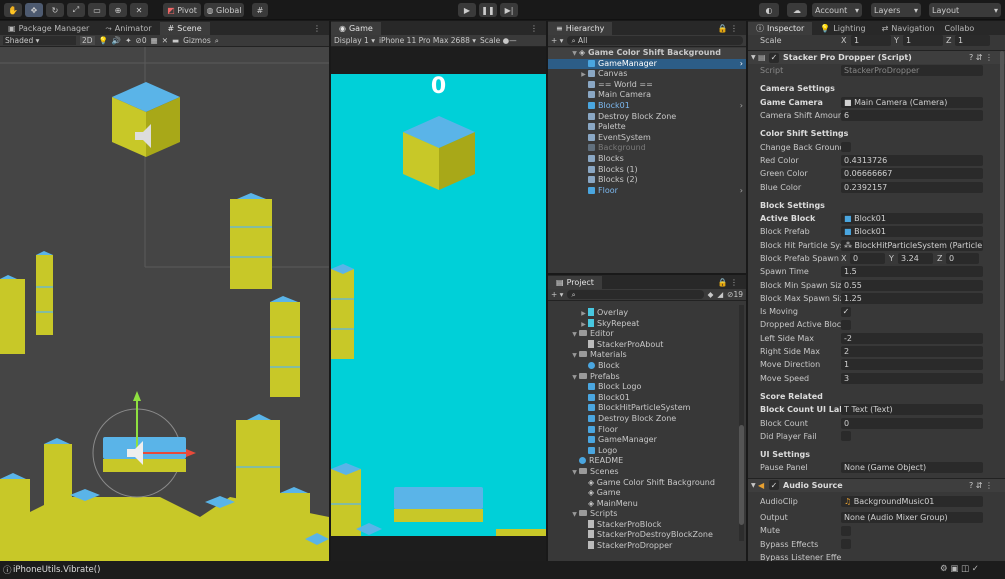 This screenshot has height=579, width=1005. Describe the element at coordinates (580, 28) in the screenshot. I see `tab-hierarchy: ≡ Hierarchy` at that location.